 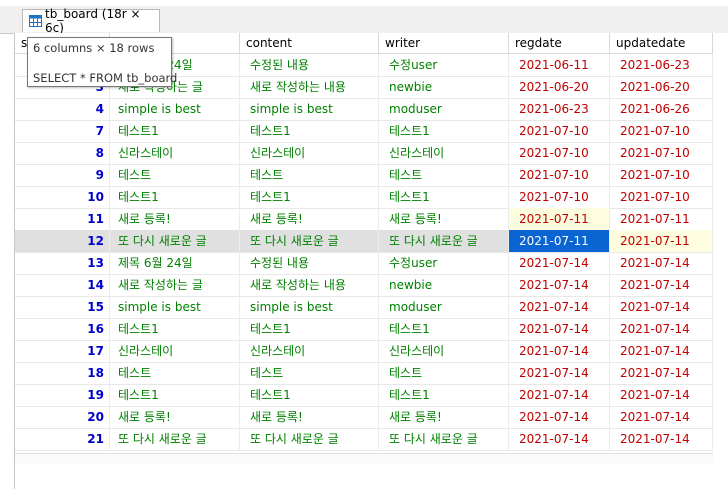 I want to click on column-header-content: content, so click(x=309, y=43).